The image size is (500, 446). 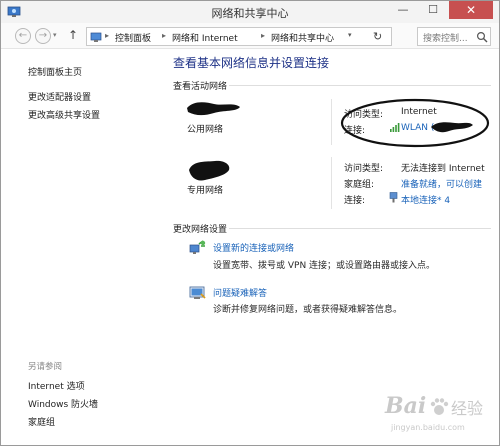 What do you see at coordinates (73, 35) in the screenshot?
I see `up-button: ↑` at bounding box center [73, 35].